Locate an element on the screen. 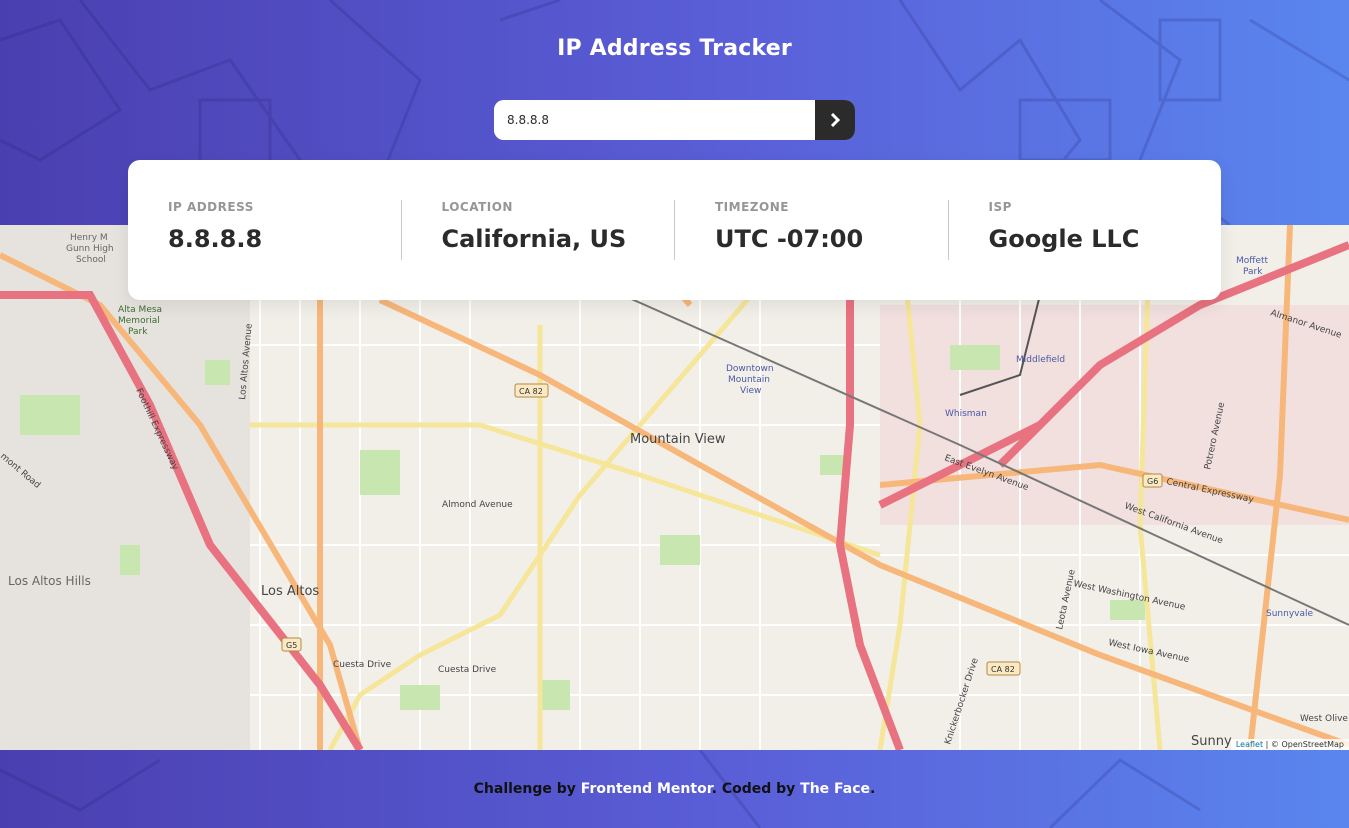 The width and height of the screenshot is (1349, 828). timezone-label: TIMEZONE is located at coordinates (752, 207).